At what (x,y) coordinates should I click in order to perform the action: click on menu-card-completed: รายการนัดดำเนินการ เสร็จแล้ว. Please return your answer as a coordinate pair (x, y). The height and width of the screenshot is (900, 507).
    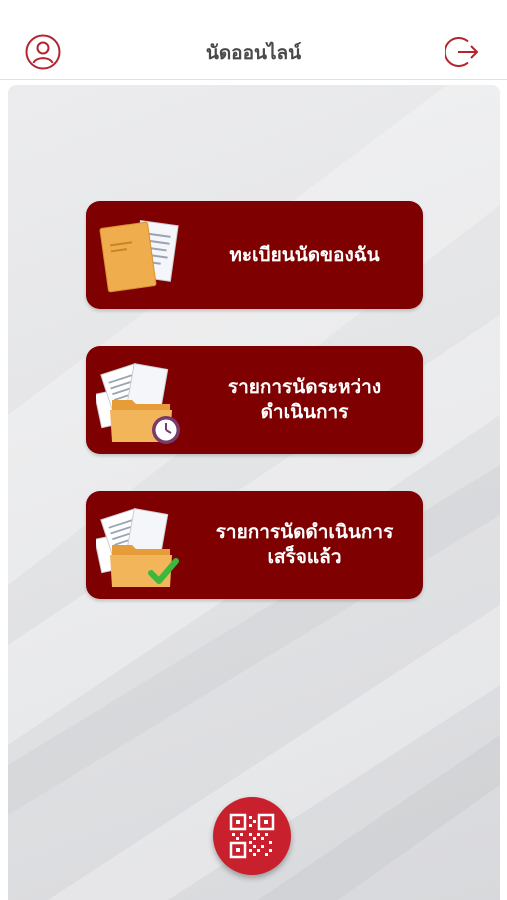
    Looking at the image, I should click on (254, 545).